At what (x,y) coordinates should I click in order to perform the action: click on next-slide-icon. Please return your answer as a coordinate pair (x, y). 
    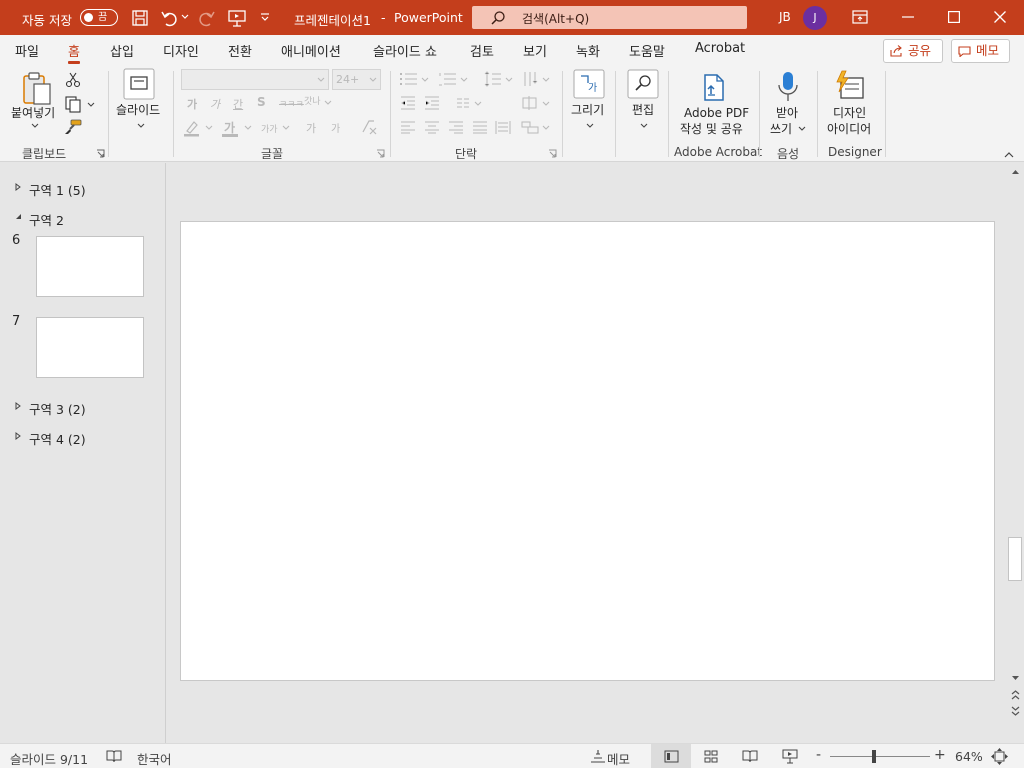
    Looking at the image, I should click on (1015, 711).